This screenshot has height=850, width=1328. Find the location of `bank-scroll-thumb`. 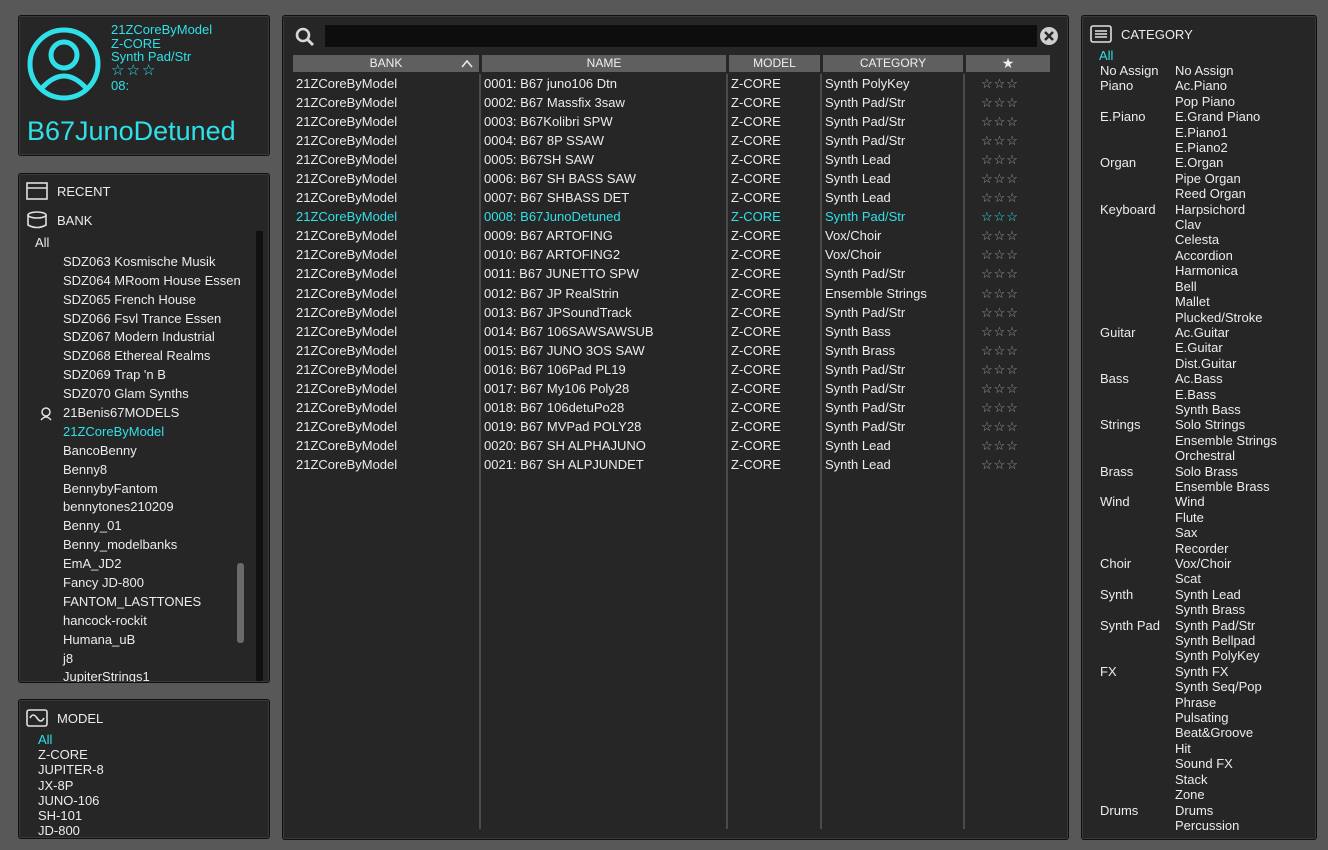

bank-scroll-thumb is located at coordinates (240, 603).